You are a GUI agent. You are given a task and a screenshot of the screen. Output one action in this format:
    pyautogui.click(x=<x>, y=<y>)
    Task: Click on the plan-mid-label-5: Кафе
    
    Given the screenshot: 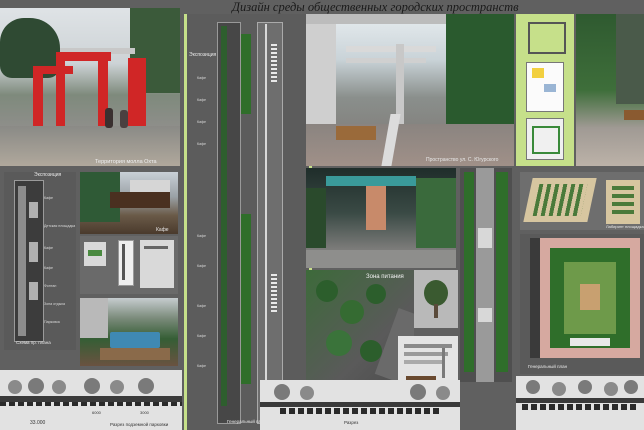 What is the action you would take?
    pyautogui.click(x=202, y=236)
    